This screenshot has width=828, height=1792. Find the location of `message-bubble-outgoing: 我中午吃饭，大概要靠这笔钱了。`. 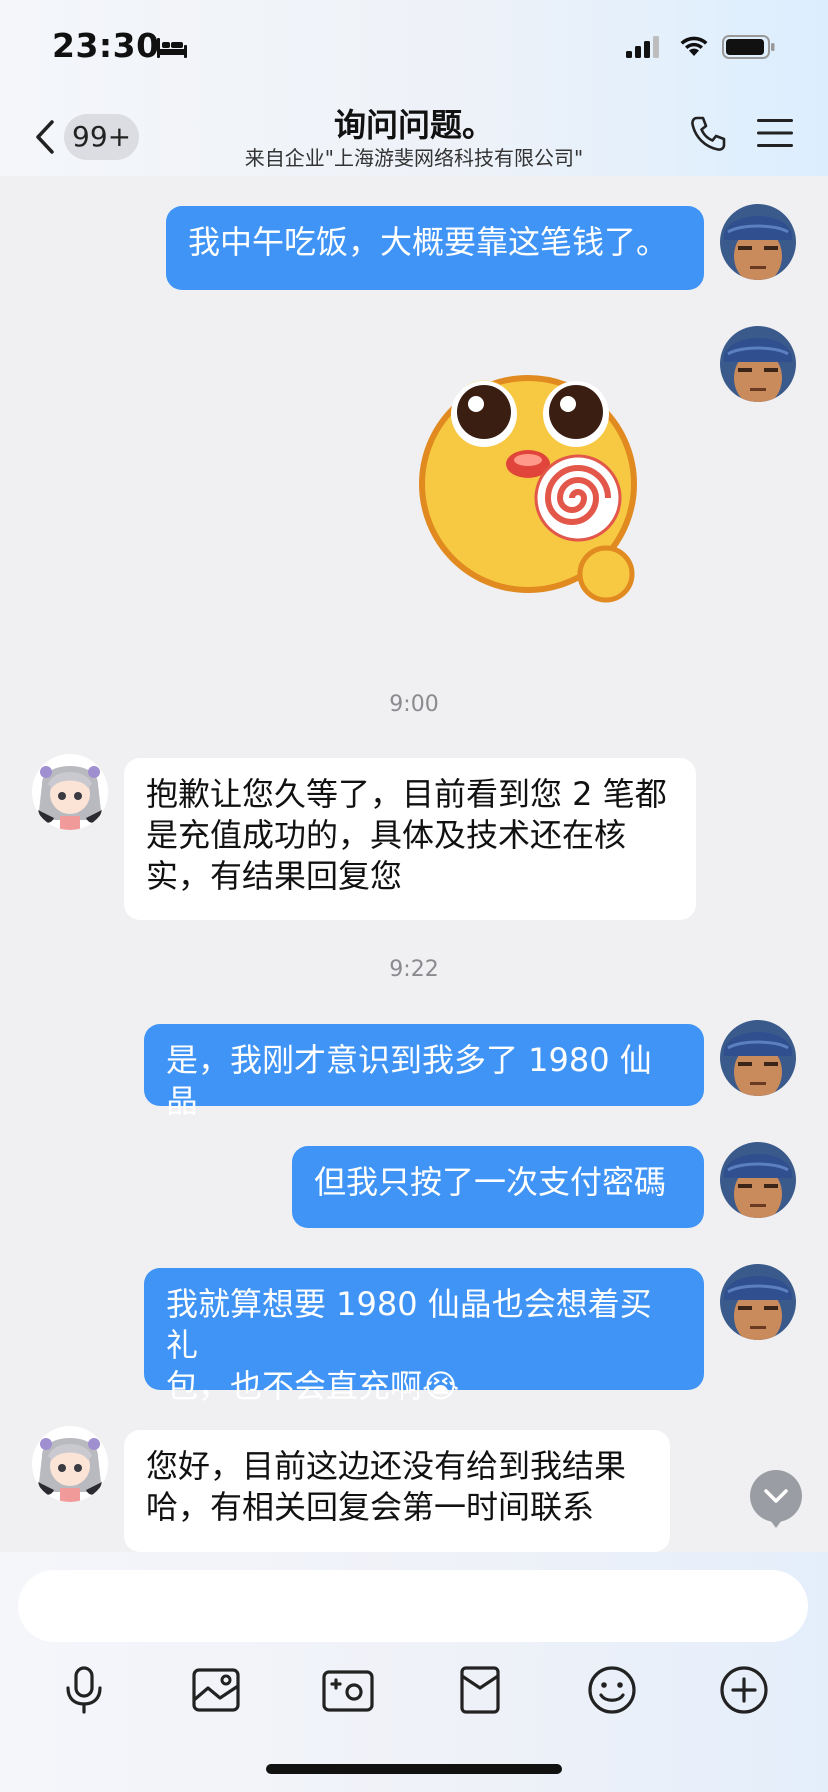

message-bubble-outgoing: 我中午吃饭，大概要靠这笔钱了。 is located at coordinates (435, 248).